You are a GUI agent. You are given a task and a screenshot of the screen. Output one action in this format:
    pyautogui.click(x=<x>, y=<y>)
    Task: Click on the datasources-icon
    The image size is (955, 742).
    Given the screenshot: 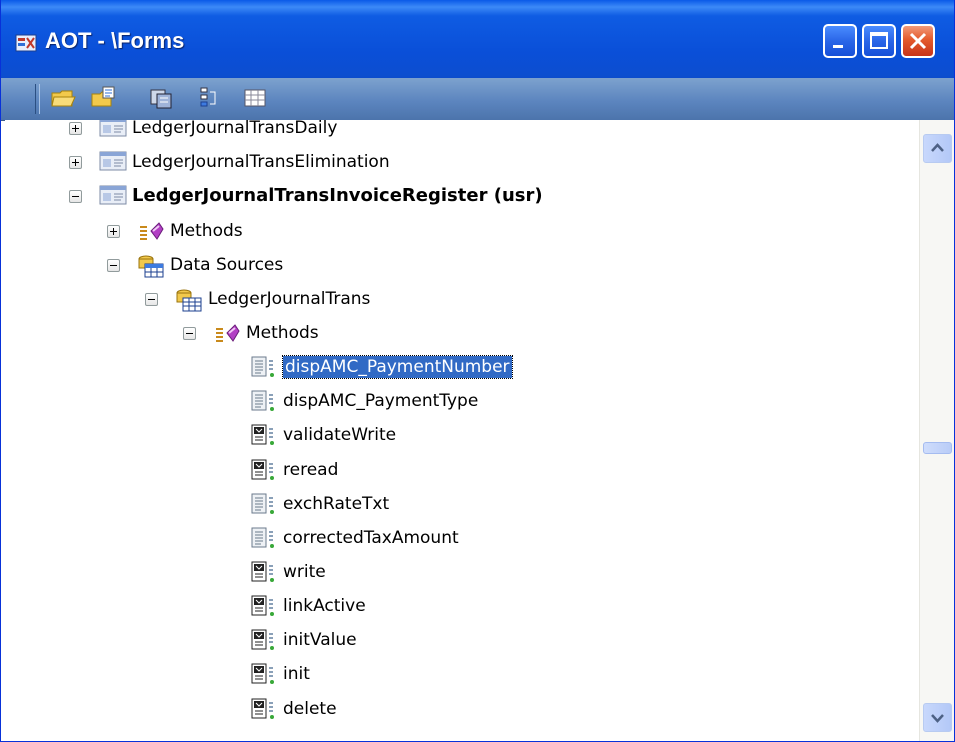 What is the action you would take?
    pyautogui.click(x=151, y=268)
    